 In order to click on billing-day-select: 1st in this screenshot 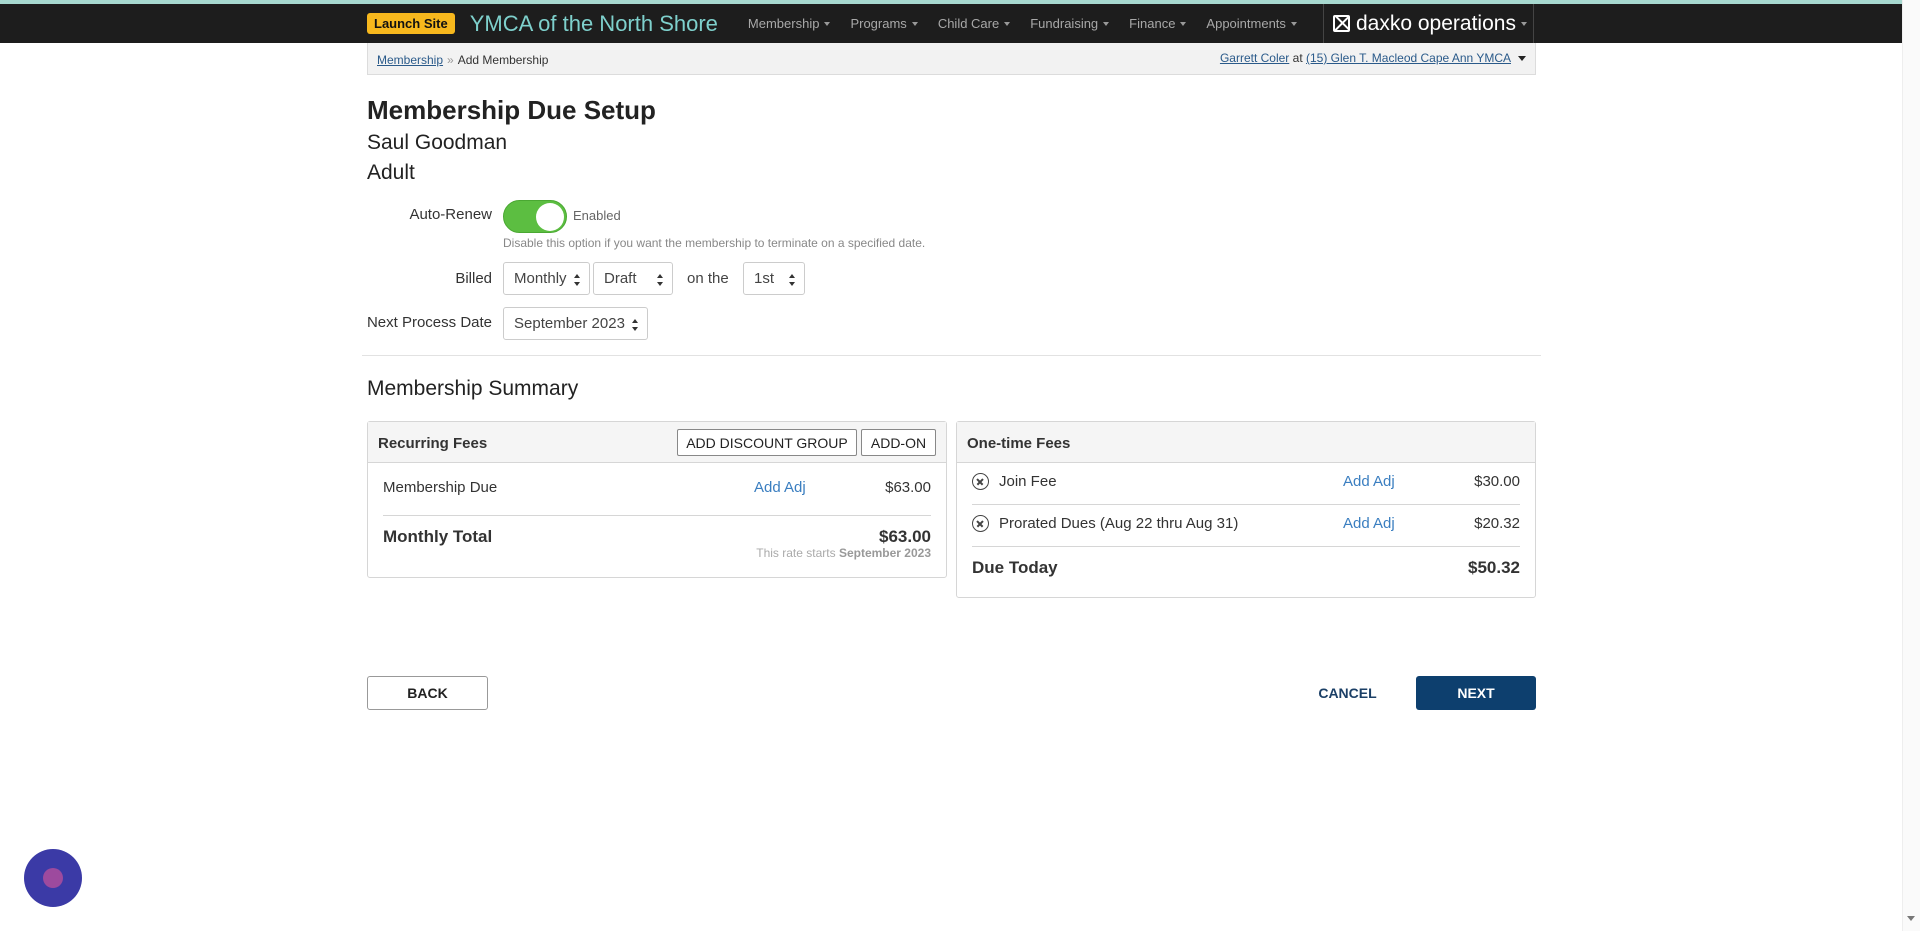, I will do `click(774, 278)`.